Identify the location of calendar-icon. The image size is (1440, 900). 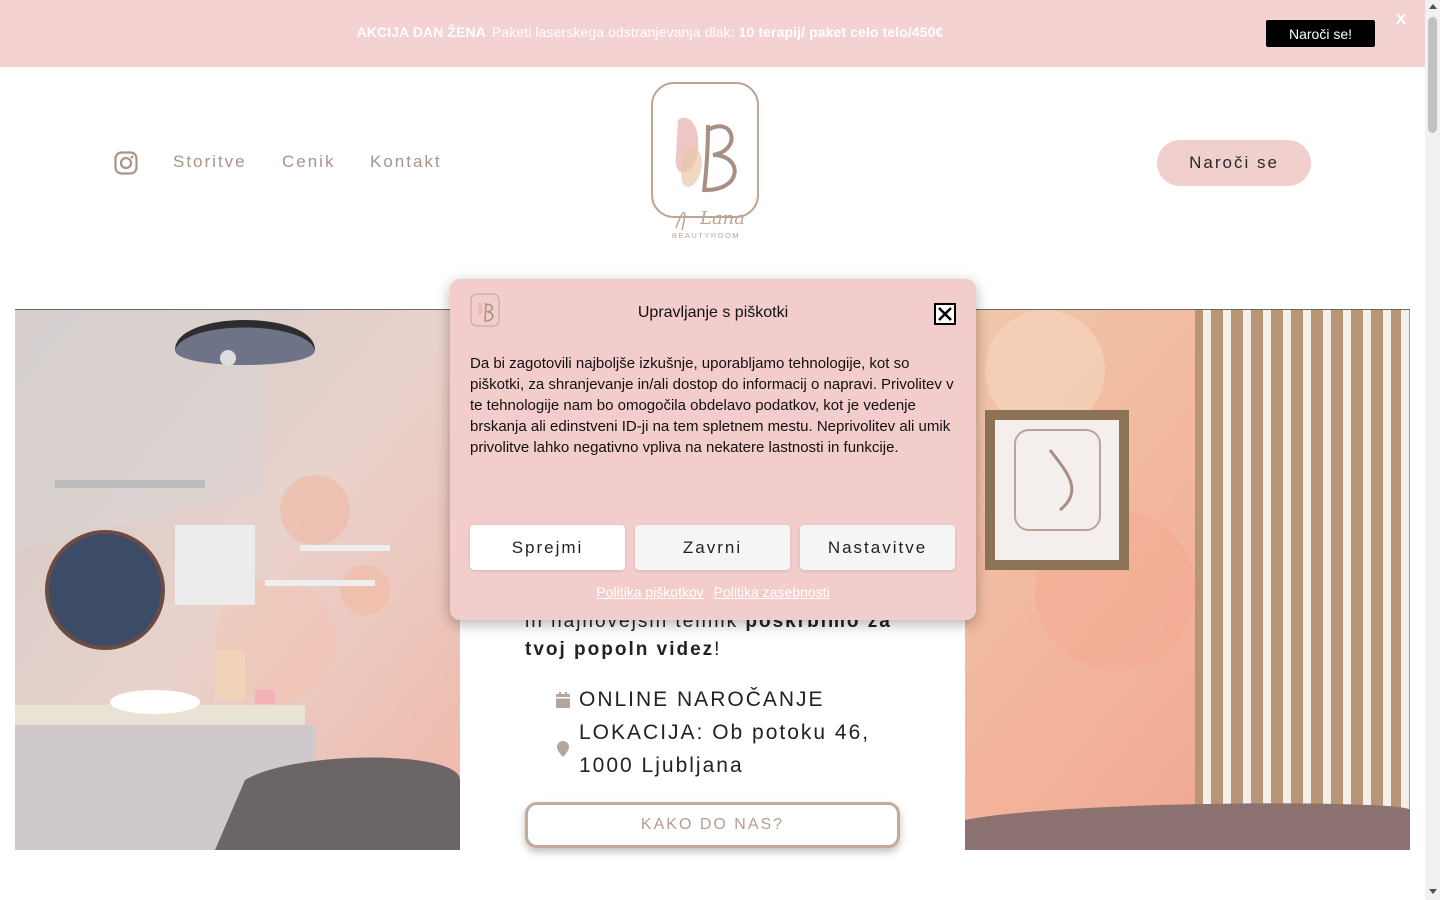
(563, 700).